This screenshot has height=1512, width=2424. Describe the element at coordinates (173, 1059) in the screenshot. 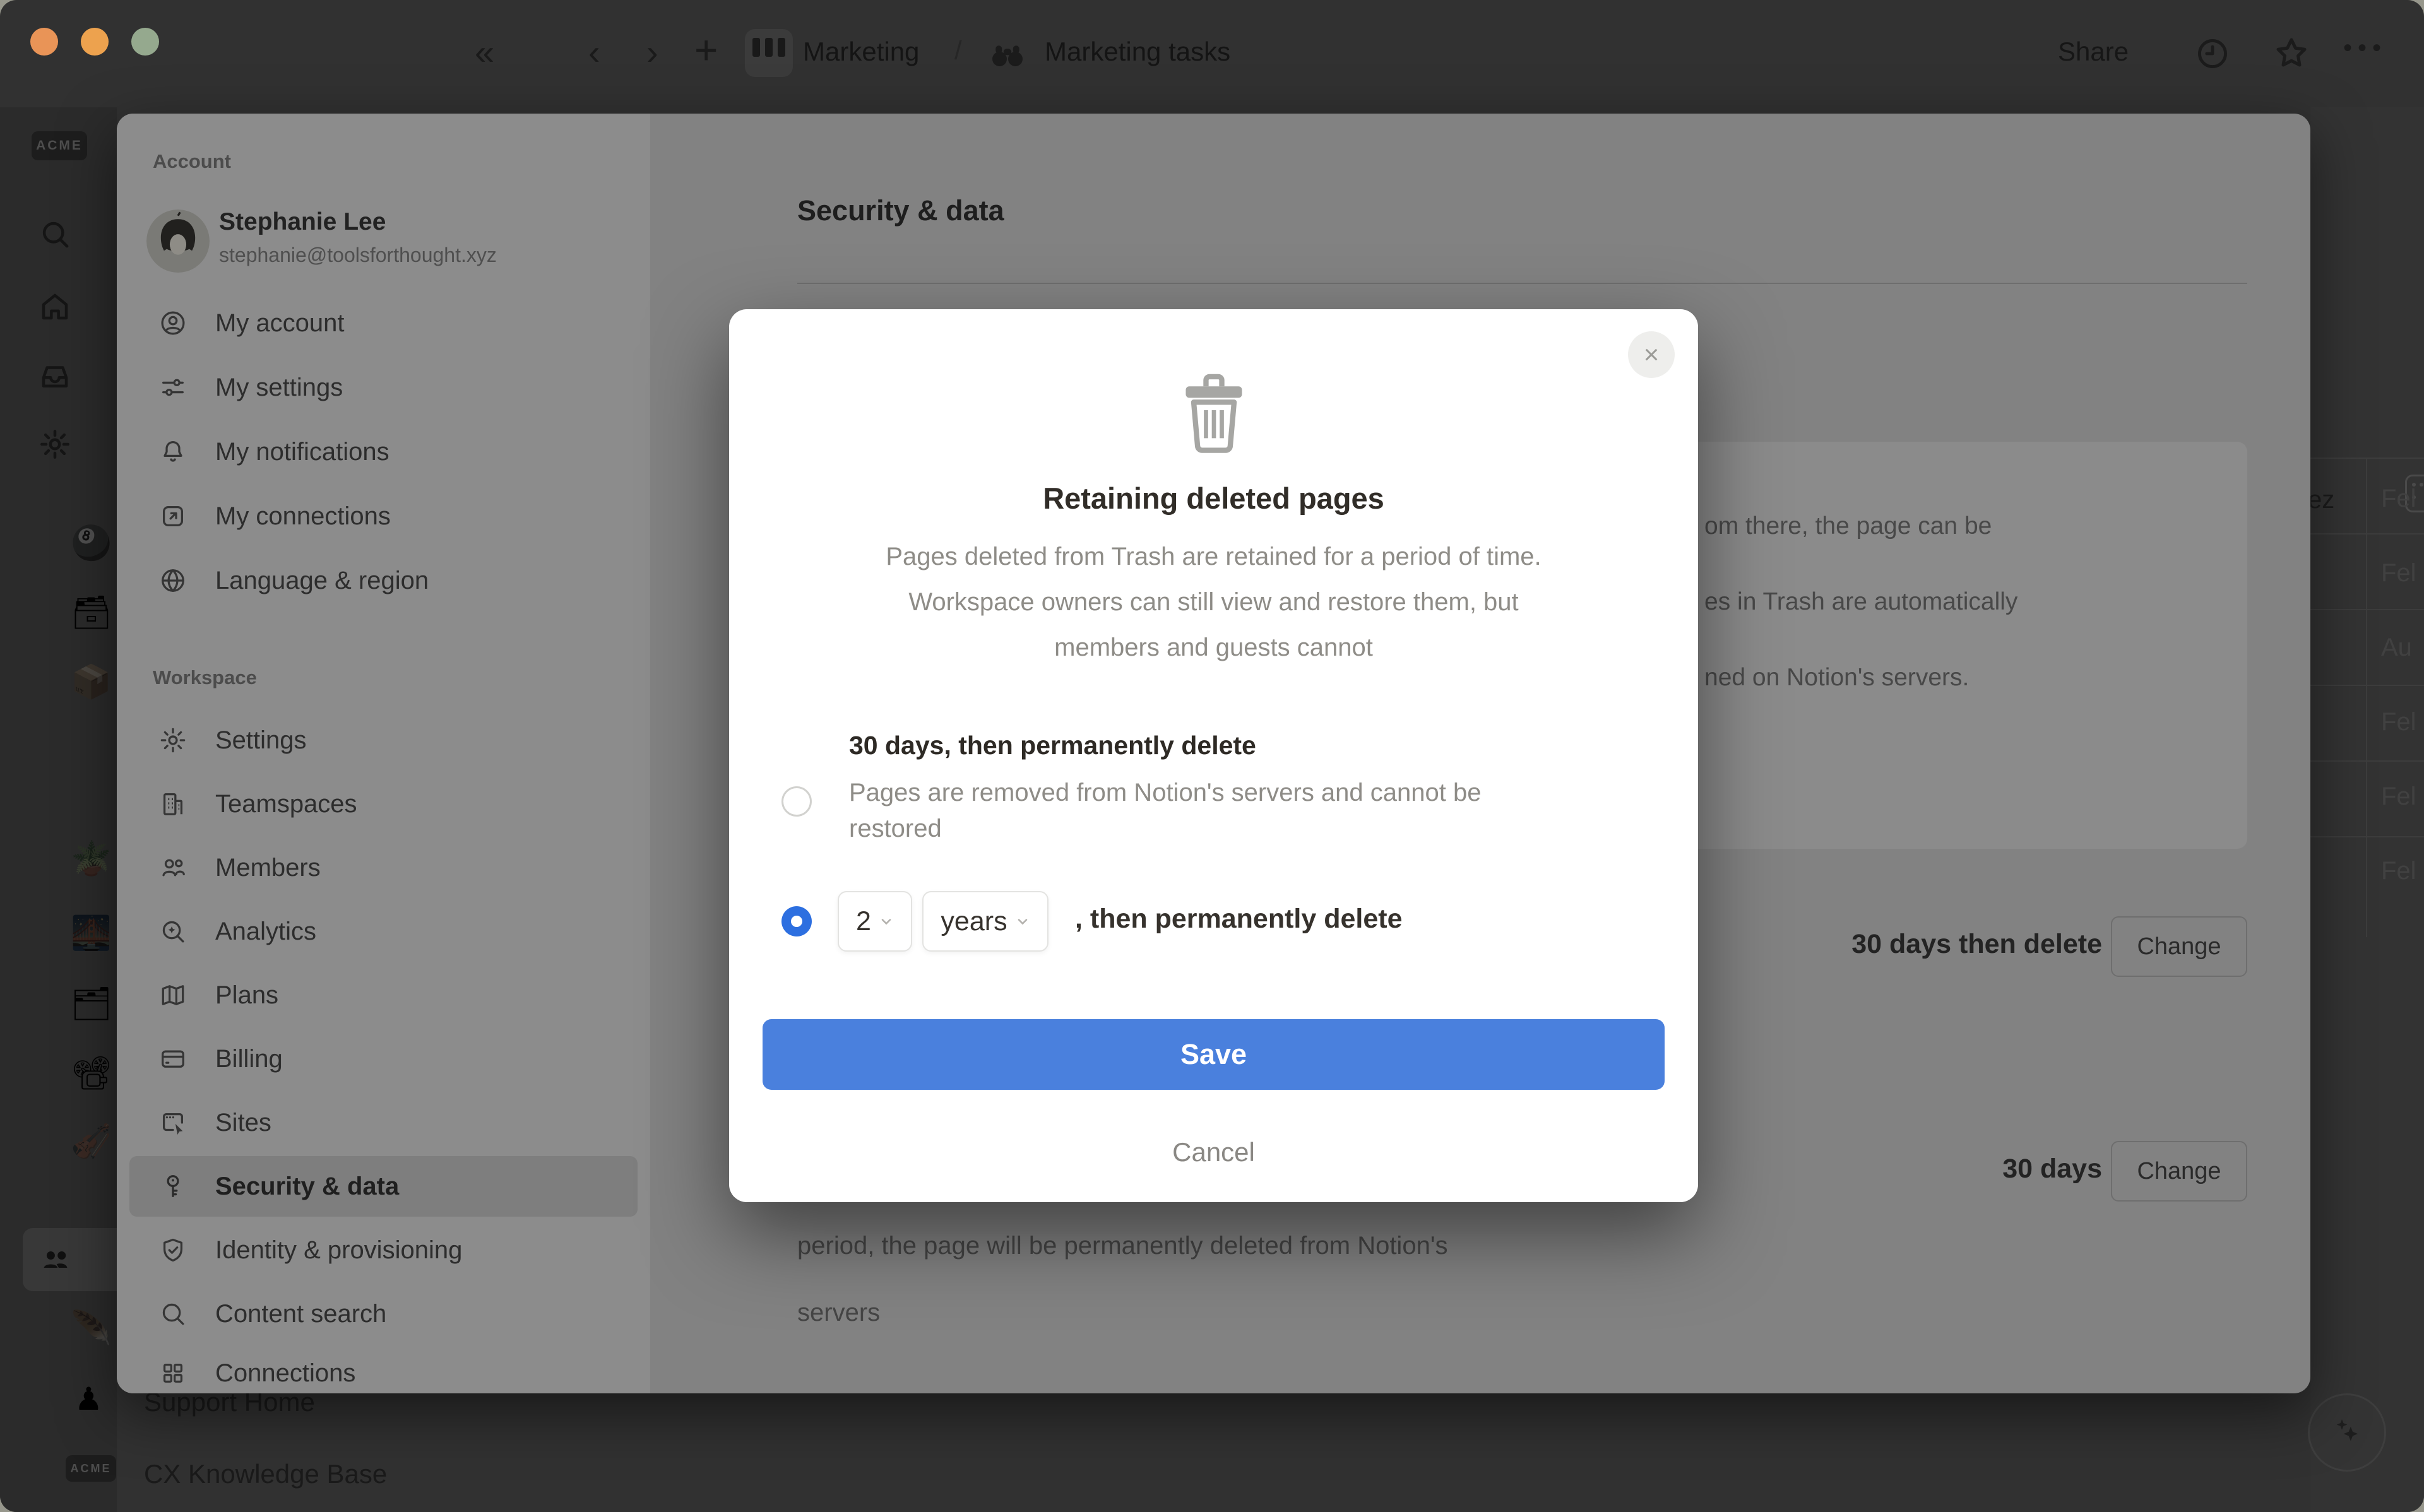

I see `credit-card-icon` at that location.